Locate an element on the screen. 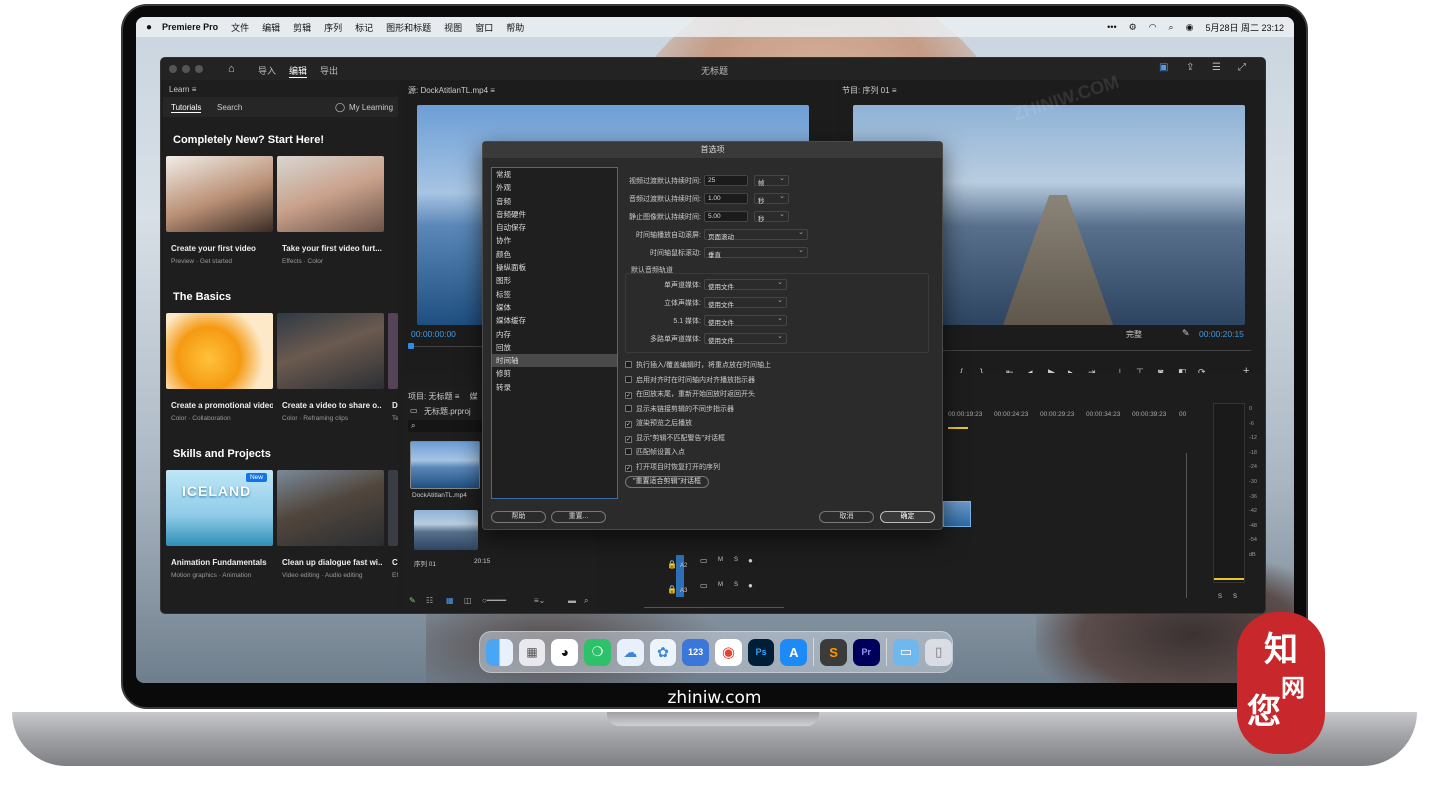 This screenshot has width=1429, height=797. sort-icon: ≡⌄ is located at coordinates (539, 600).